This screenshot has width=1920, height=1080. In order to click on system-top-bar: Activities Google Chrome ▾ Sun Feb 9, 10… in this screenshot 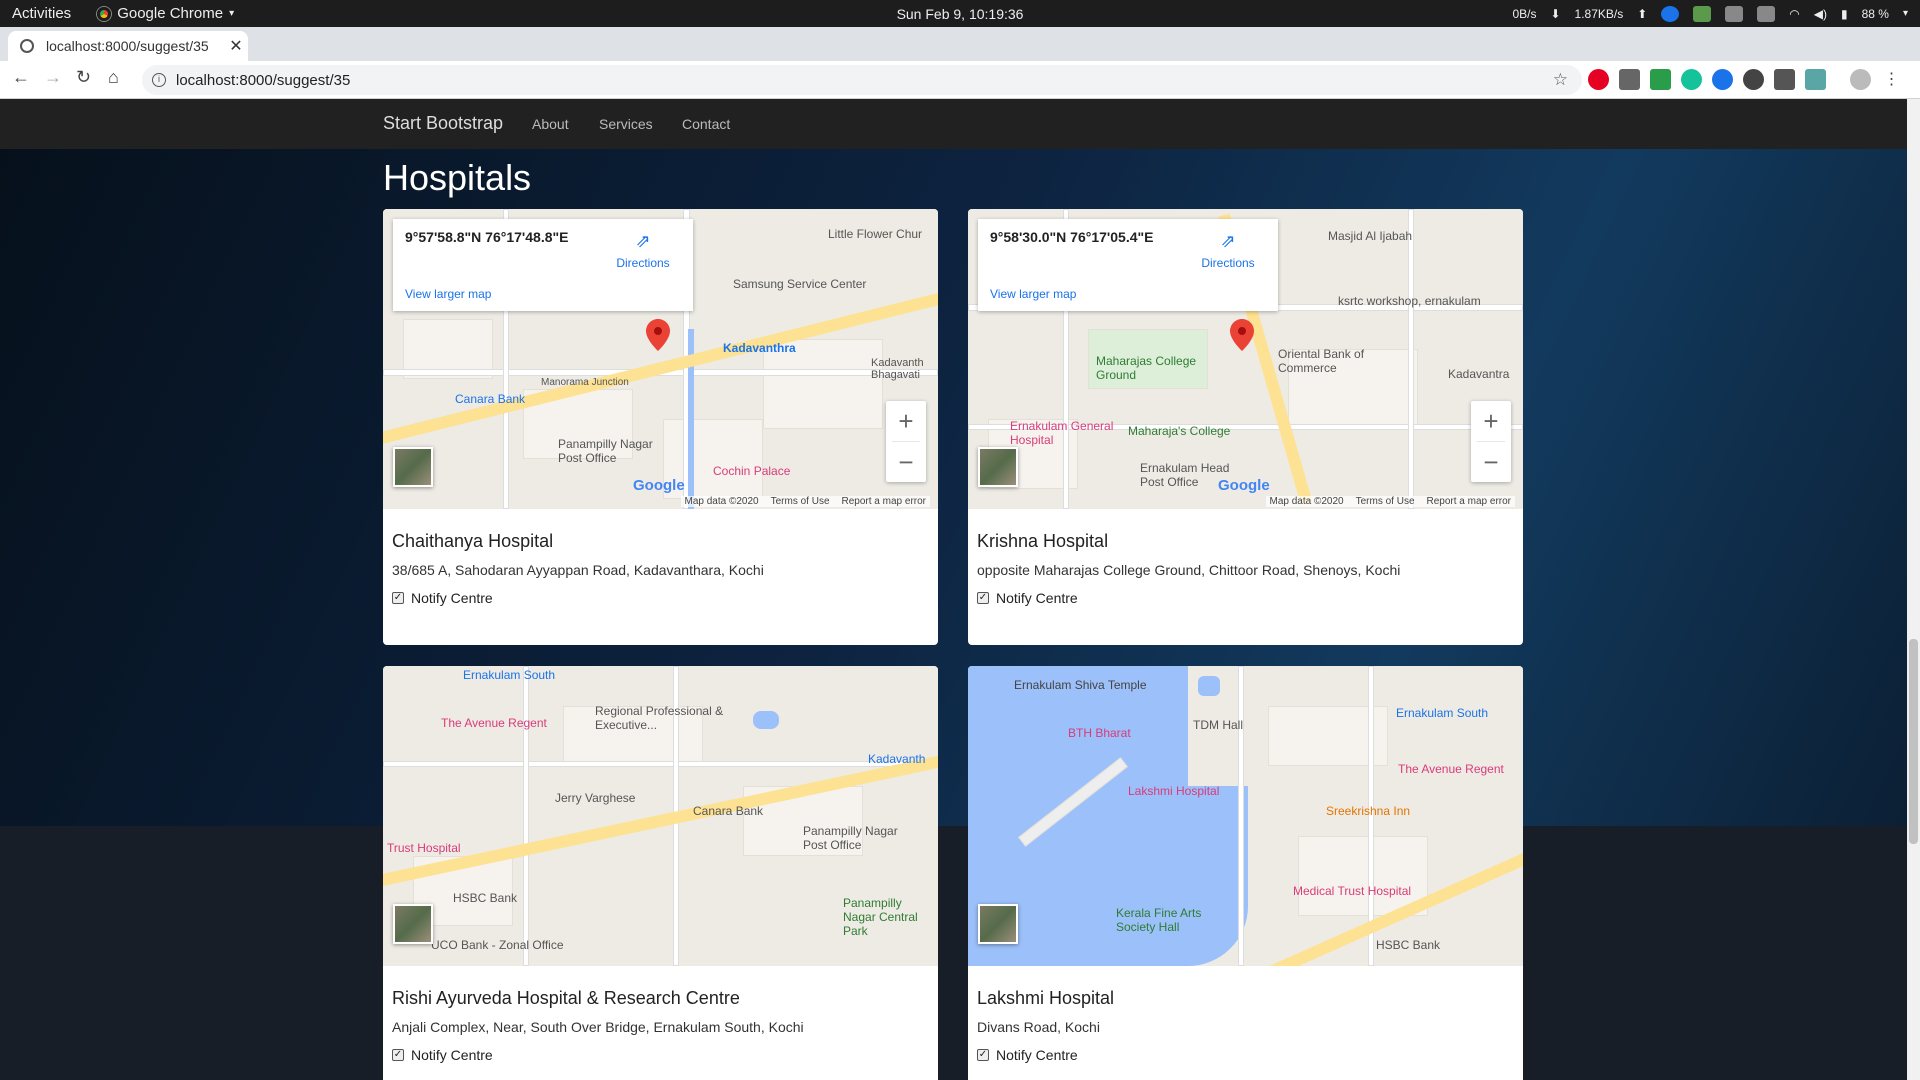, I will do `click(960, 13)`.